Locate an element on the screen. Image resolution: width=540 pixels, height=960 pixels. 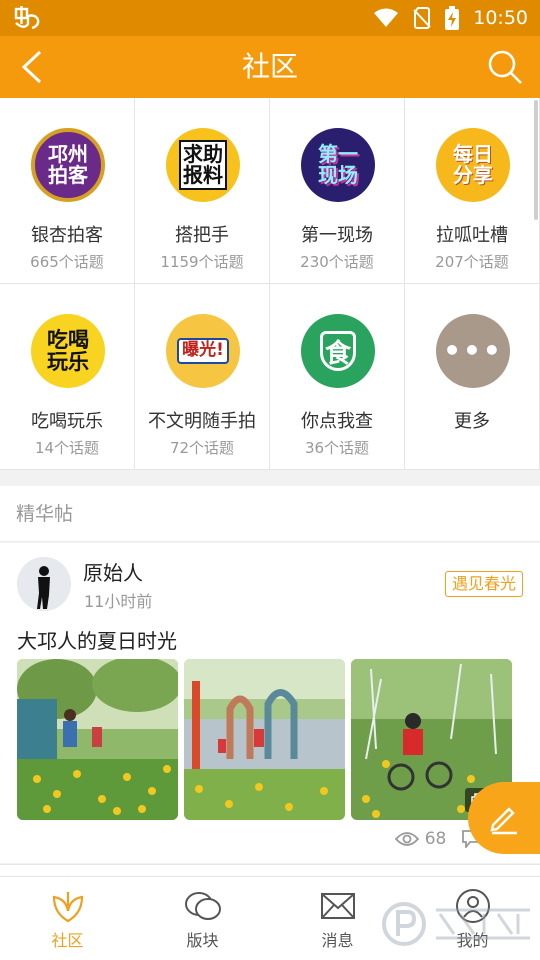
leaf-icon is located at coordinates (67, 907).